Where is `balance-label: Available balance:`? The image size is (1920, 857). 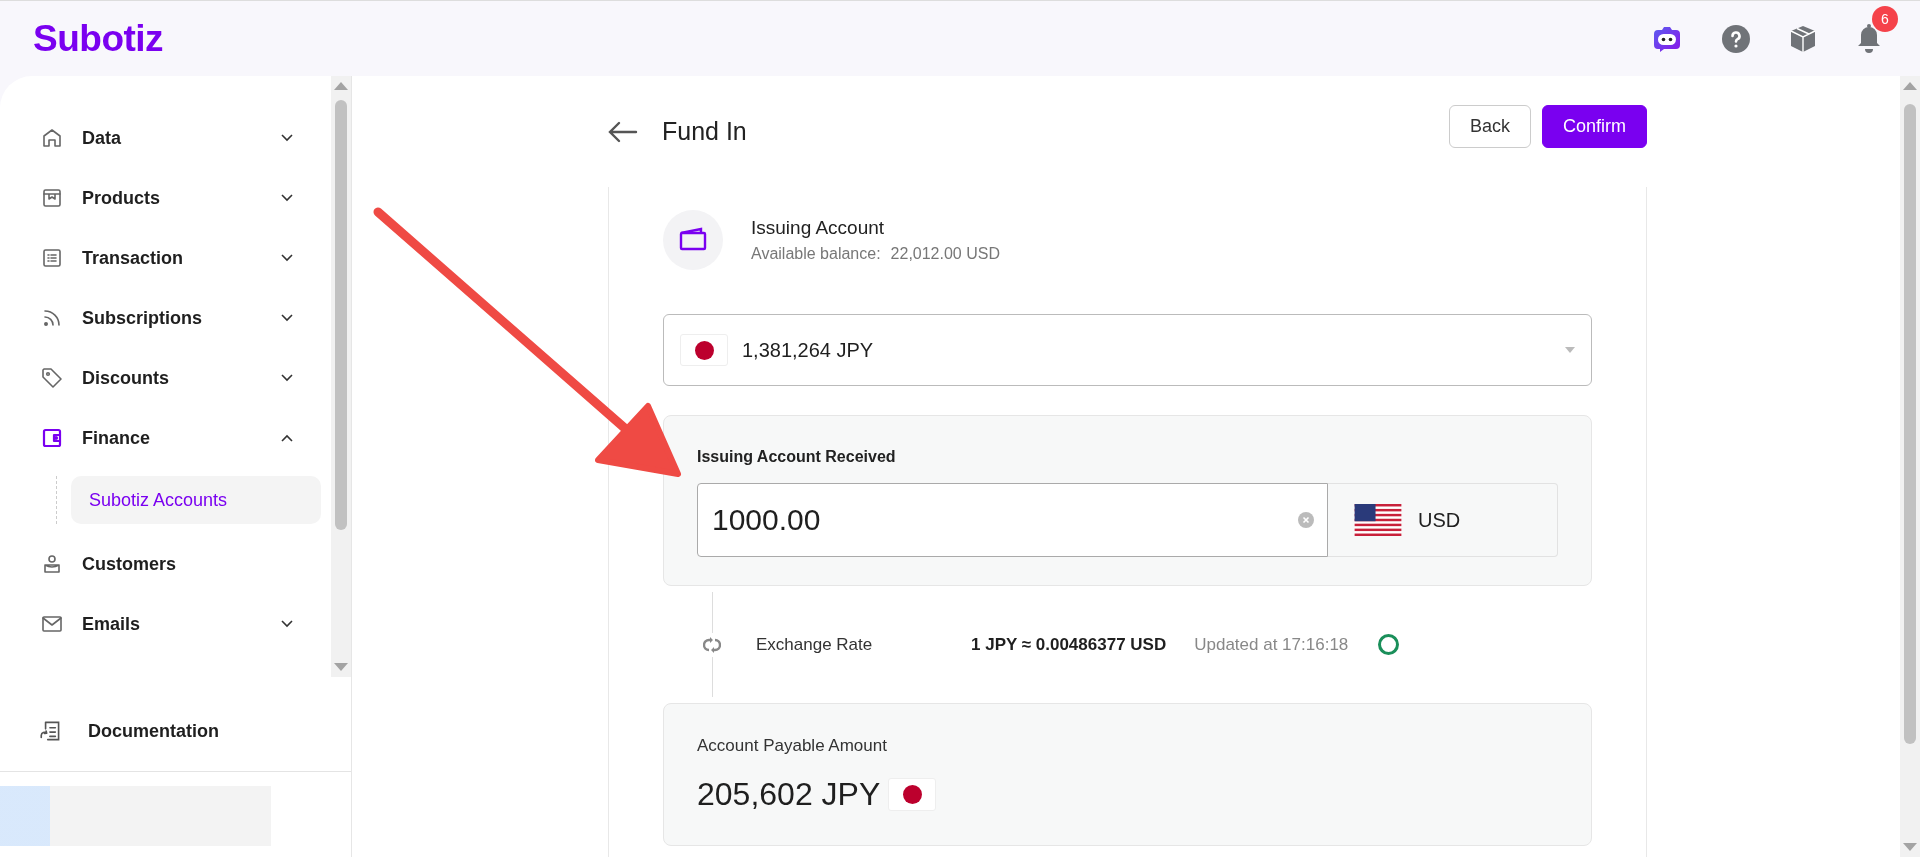
balance-label: Available balance: is located at coordinates (816, 254).